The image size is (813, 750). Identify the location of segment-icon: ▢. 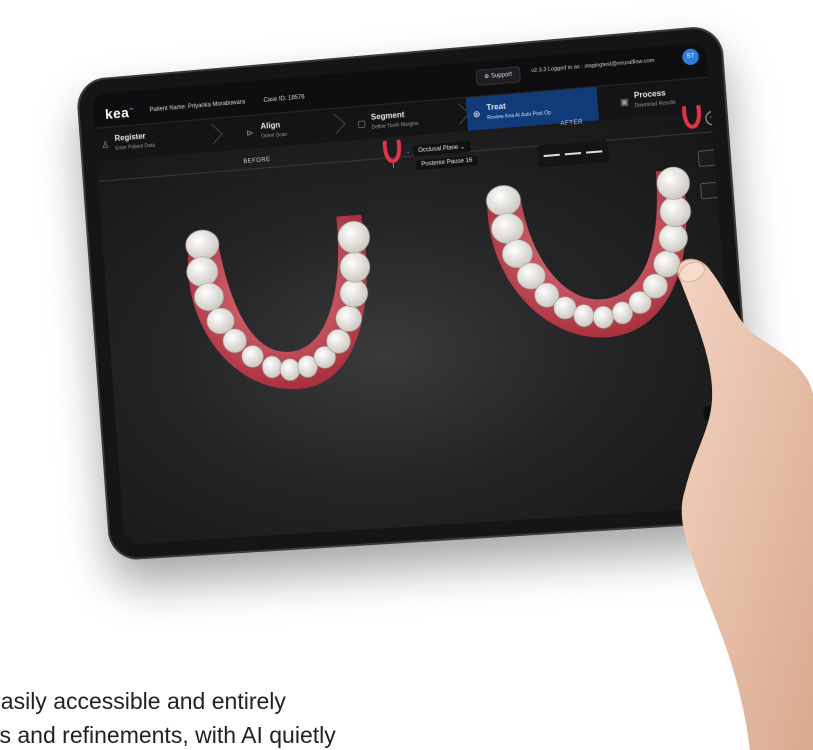
(362, 123).